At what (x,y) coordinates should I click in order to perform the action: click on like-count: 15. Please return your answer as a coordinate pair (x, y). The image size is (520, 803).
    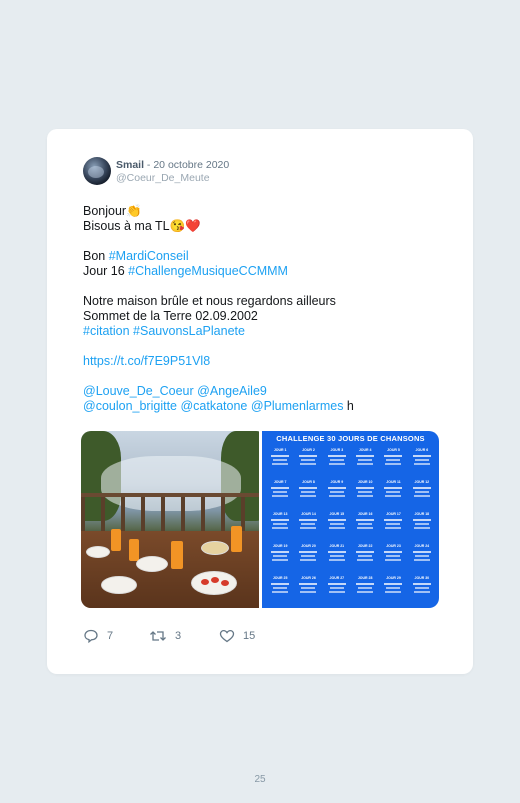
    Looking at the image, I should click on (249, 636).